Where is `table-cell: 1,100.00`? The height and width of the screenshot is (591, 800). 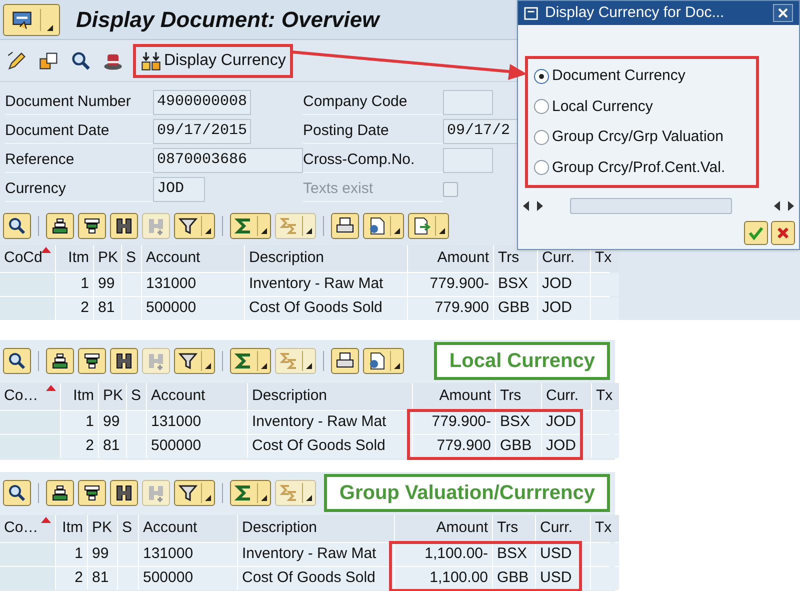 table-cell: 1,100.00 is located at coordinates (443, 578).